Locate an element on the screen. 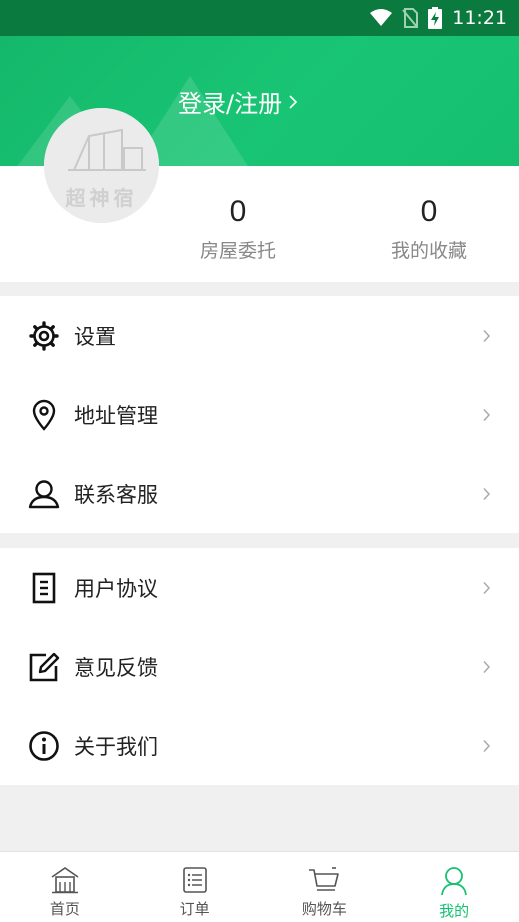 This screenshot has height=922, width=519. avatar-brand-text: 超神宿 is located at coordinates (101, 198).